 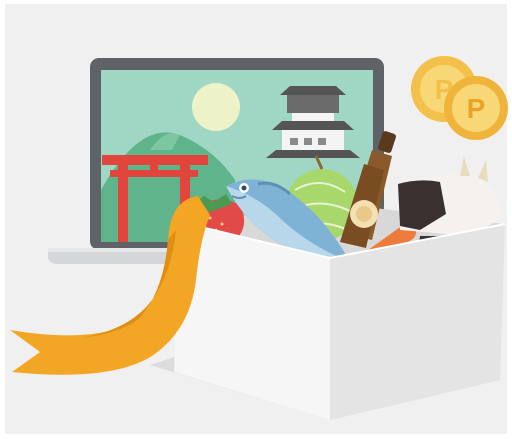 What do you see at coordinates (216, 107) in the screenshot?
I see `sun-icon` at bounding box center [216, 107].